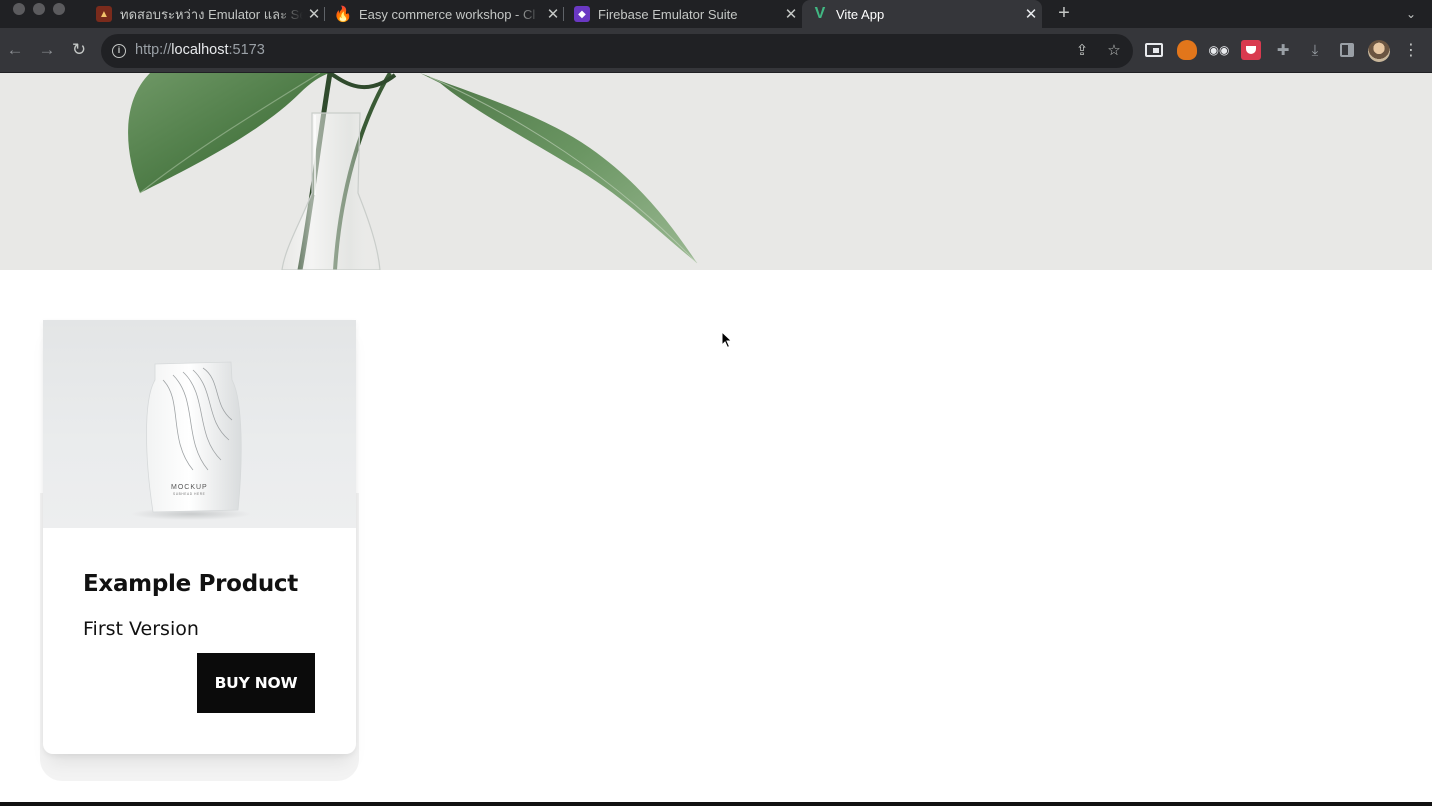 This screenshot has height=806, width=1432. Describe the element at coordinates (860, 14) in the screenshot. I see `tab-title: Vite App` at that location.